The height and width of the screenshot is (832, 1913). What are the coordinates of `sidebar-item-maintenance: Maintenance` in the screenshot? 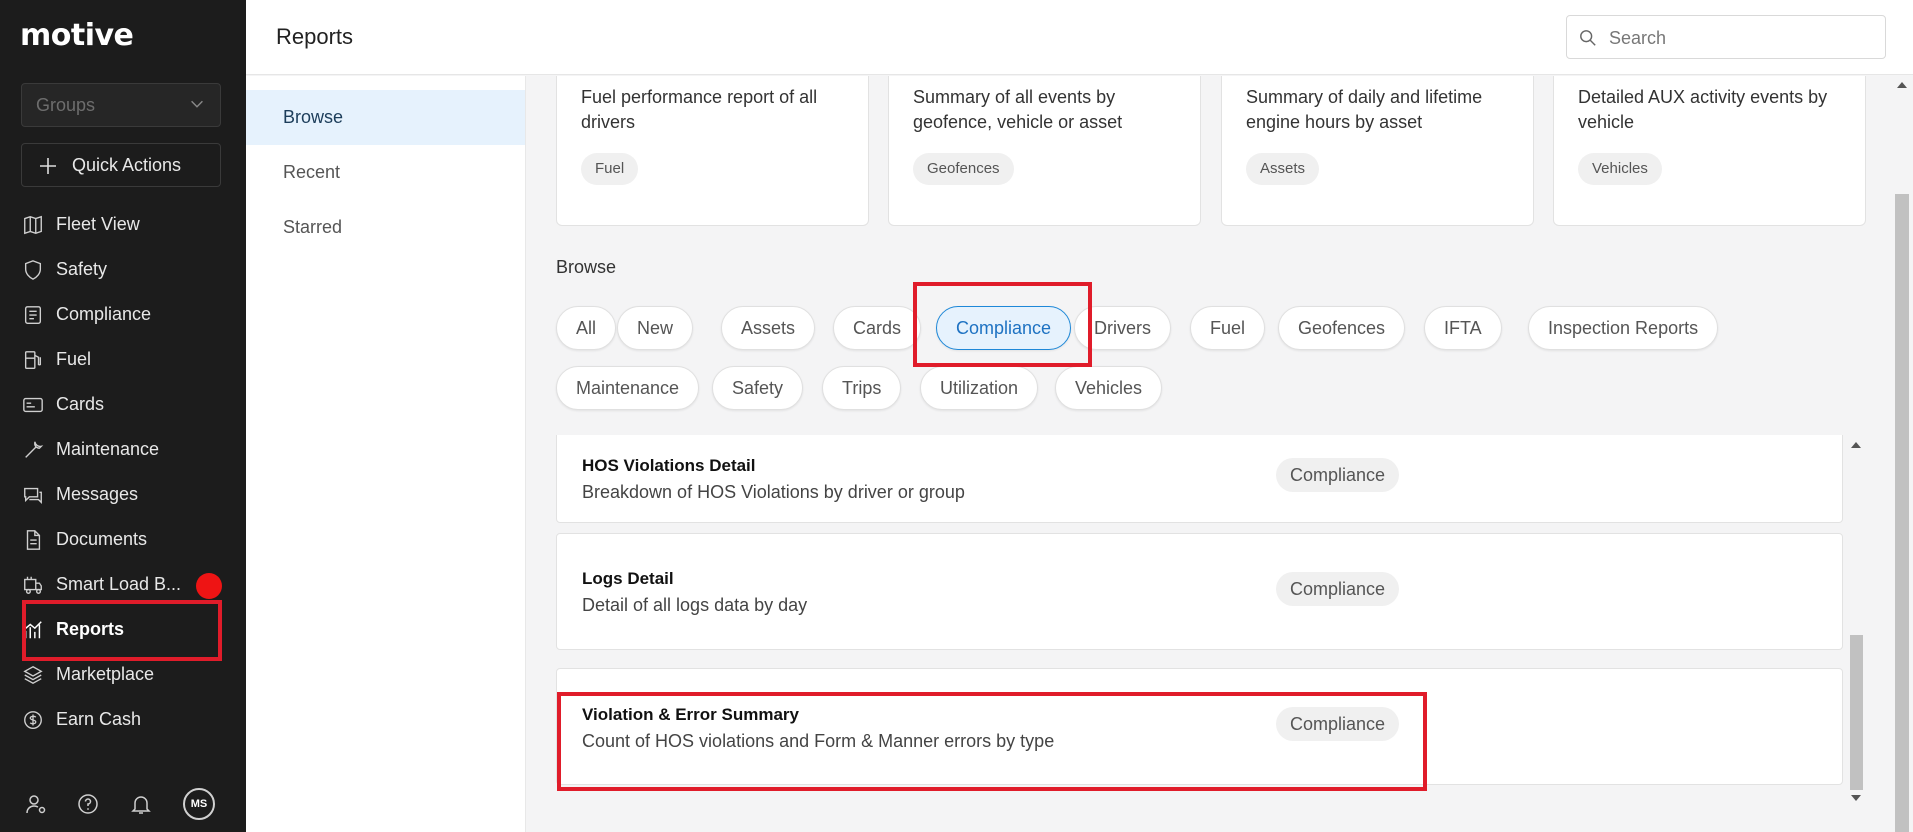 It's located at (123, 449).